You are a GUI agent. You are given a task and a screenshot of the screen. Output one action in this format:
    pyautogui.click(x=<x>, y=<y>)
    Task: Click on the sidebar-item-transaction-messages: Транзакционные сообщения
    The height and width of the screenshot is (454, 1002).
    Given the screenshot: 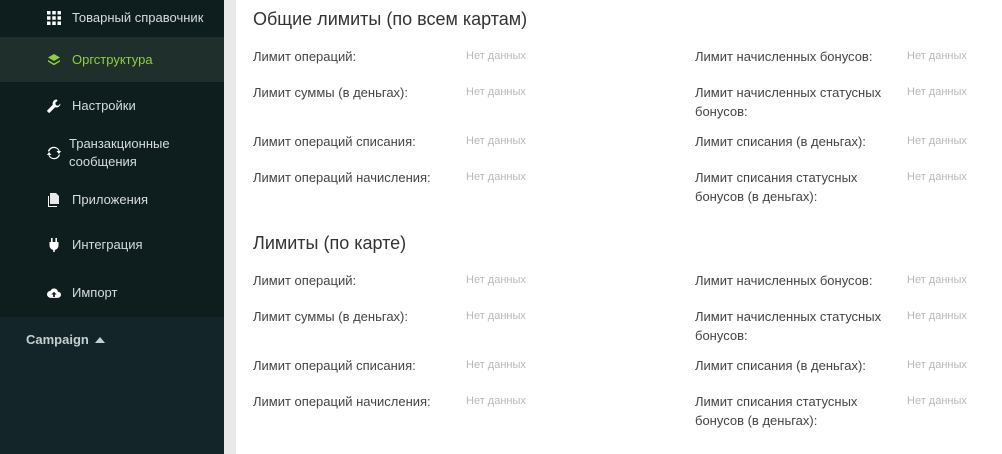 What is the action you would take?
    pyautogui.click(x=112, y=153)
    